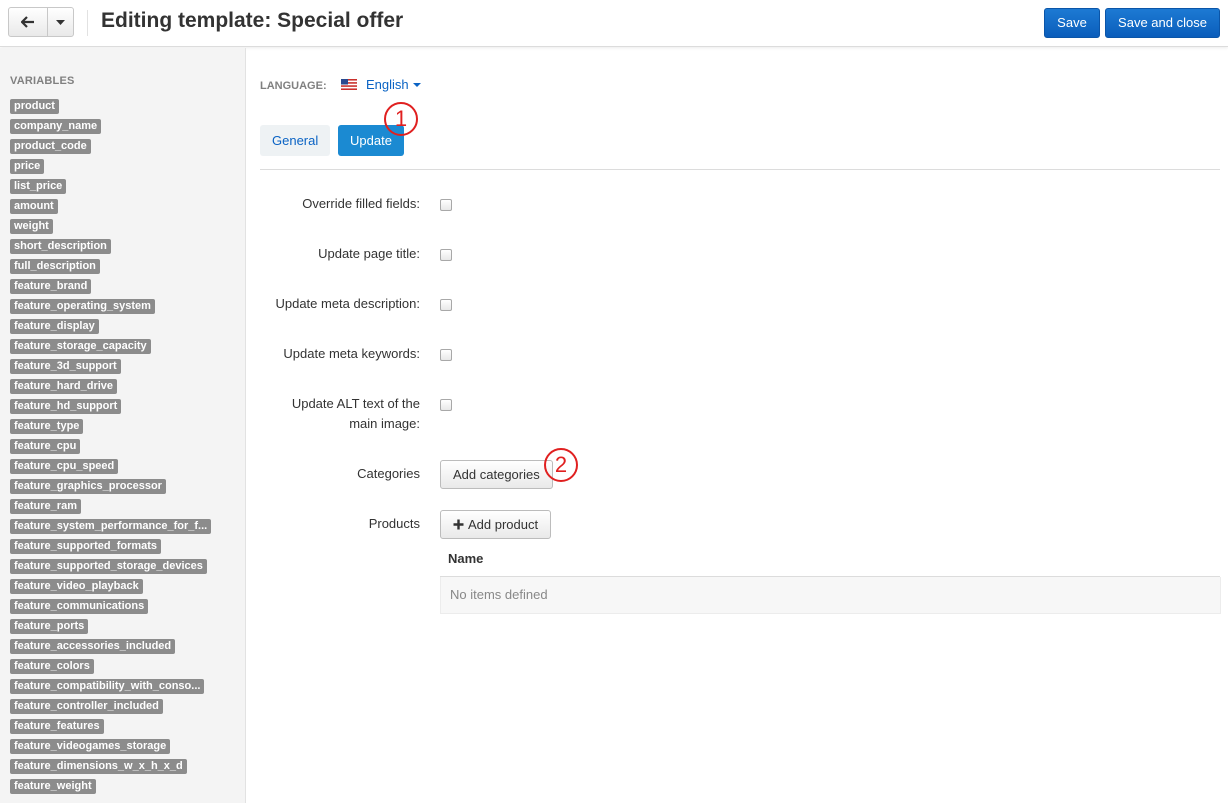  I want to click on update-meta-description-label: Update meta description:, so click(347, 303).